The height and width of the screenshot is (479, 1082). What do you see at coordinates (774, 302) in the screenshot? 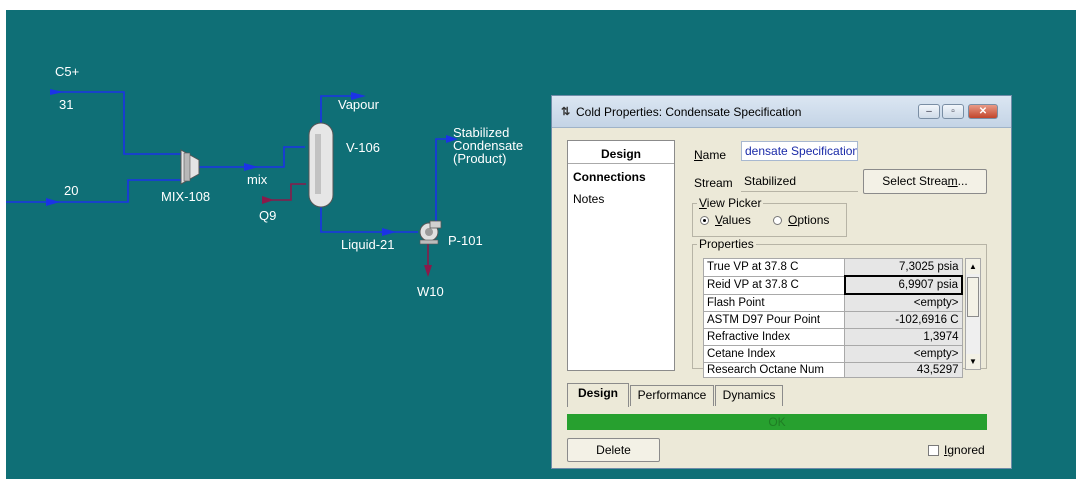
I see `property-name: Flash Point` at bounding box center [774, 302].